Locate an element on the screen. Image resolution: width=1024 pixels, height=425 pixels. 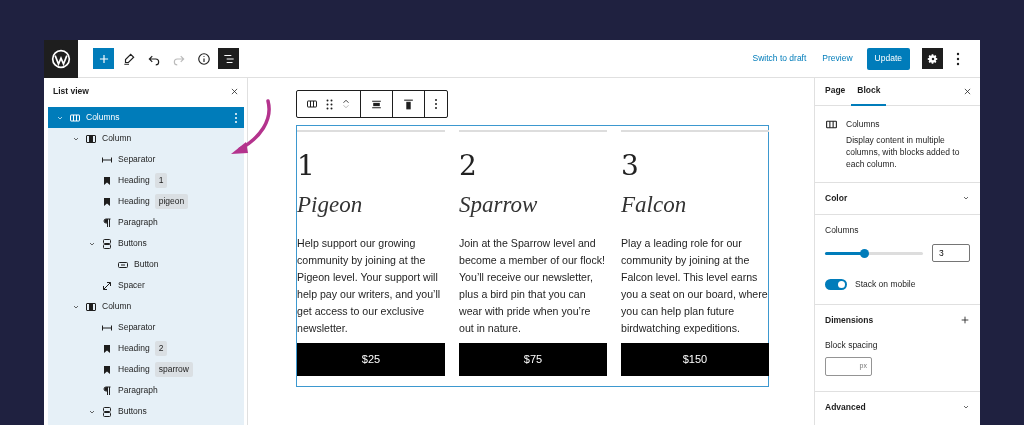
slider-track is located at coordinates (874, 253).